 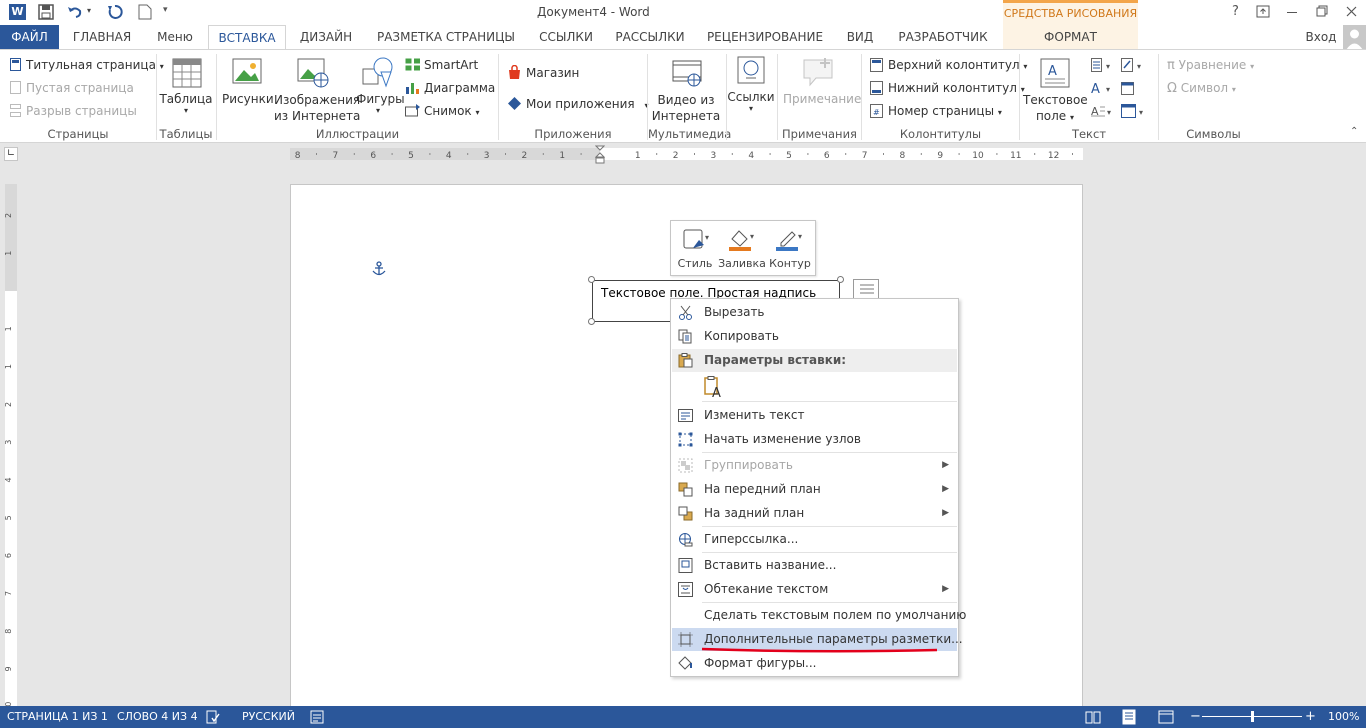 What do you see at coordinates (876, 65) in the screenshot?
I see `header-icon` at bounding box center [876, 65].